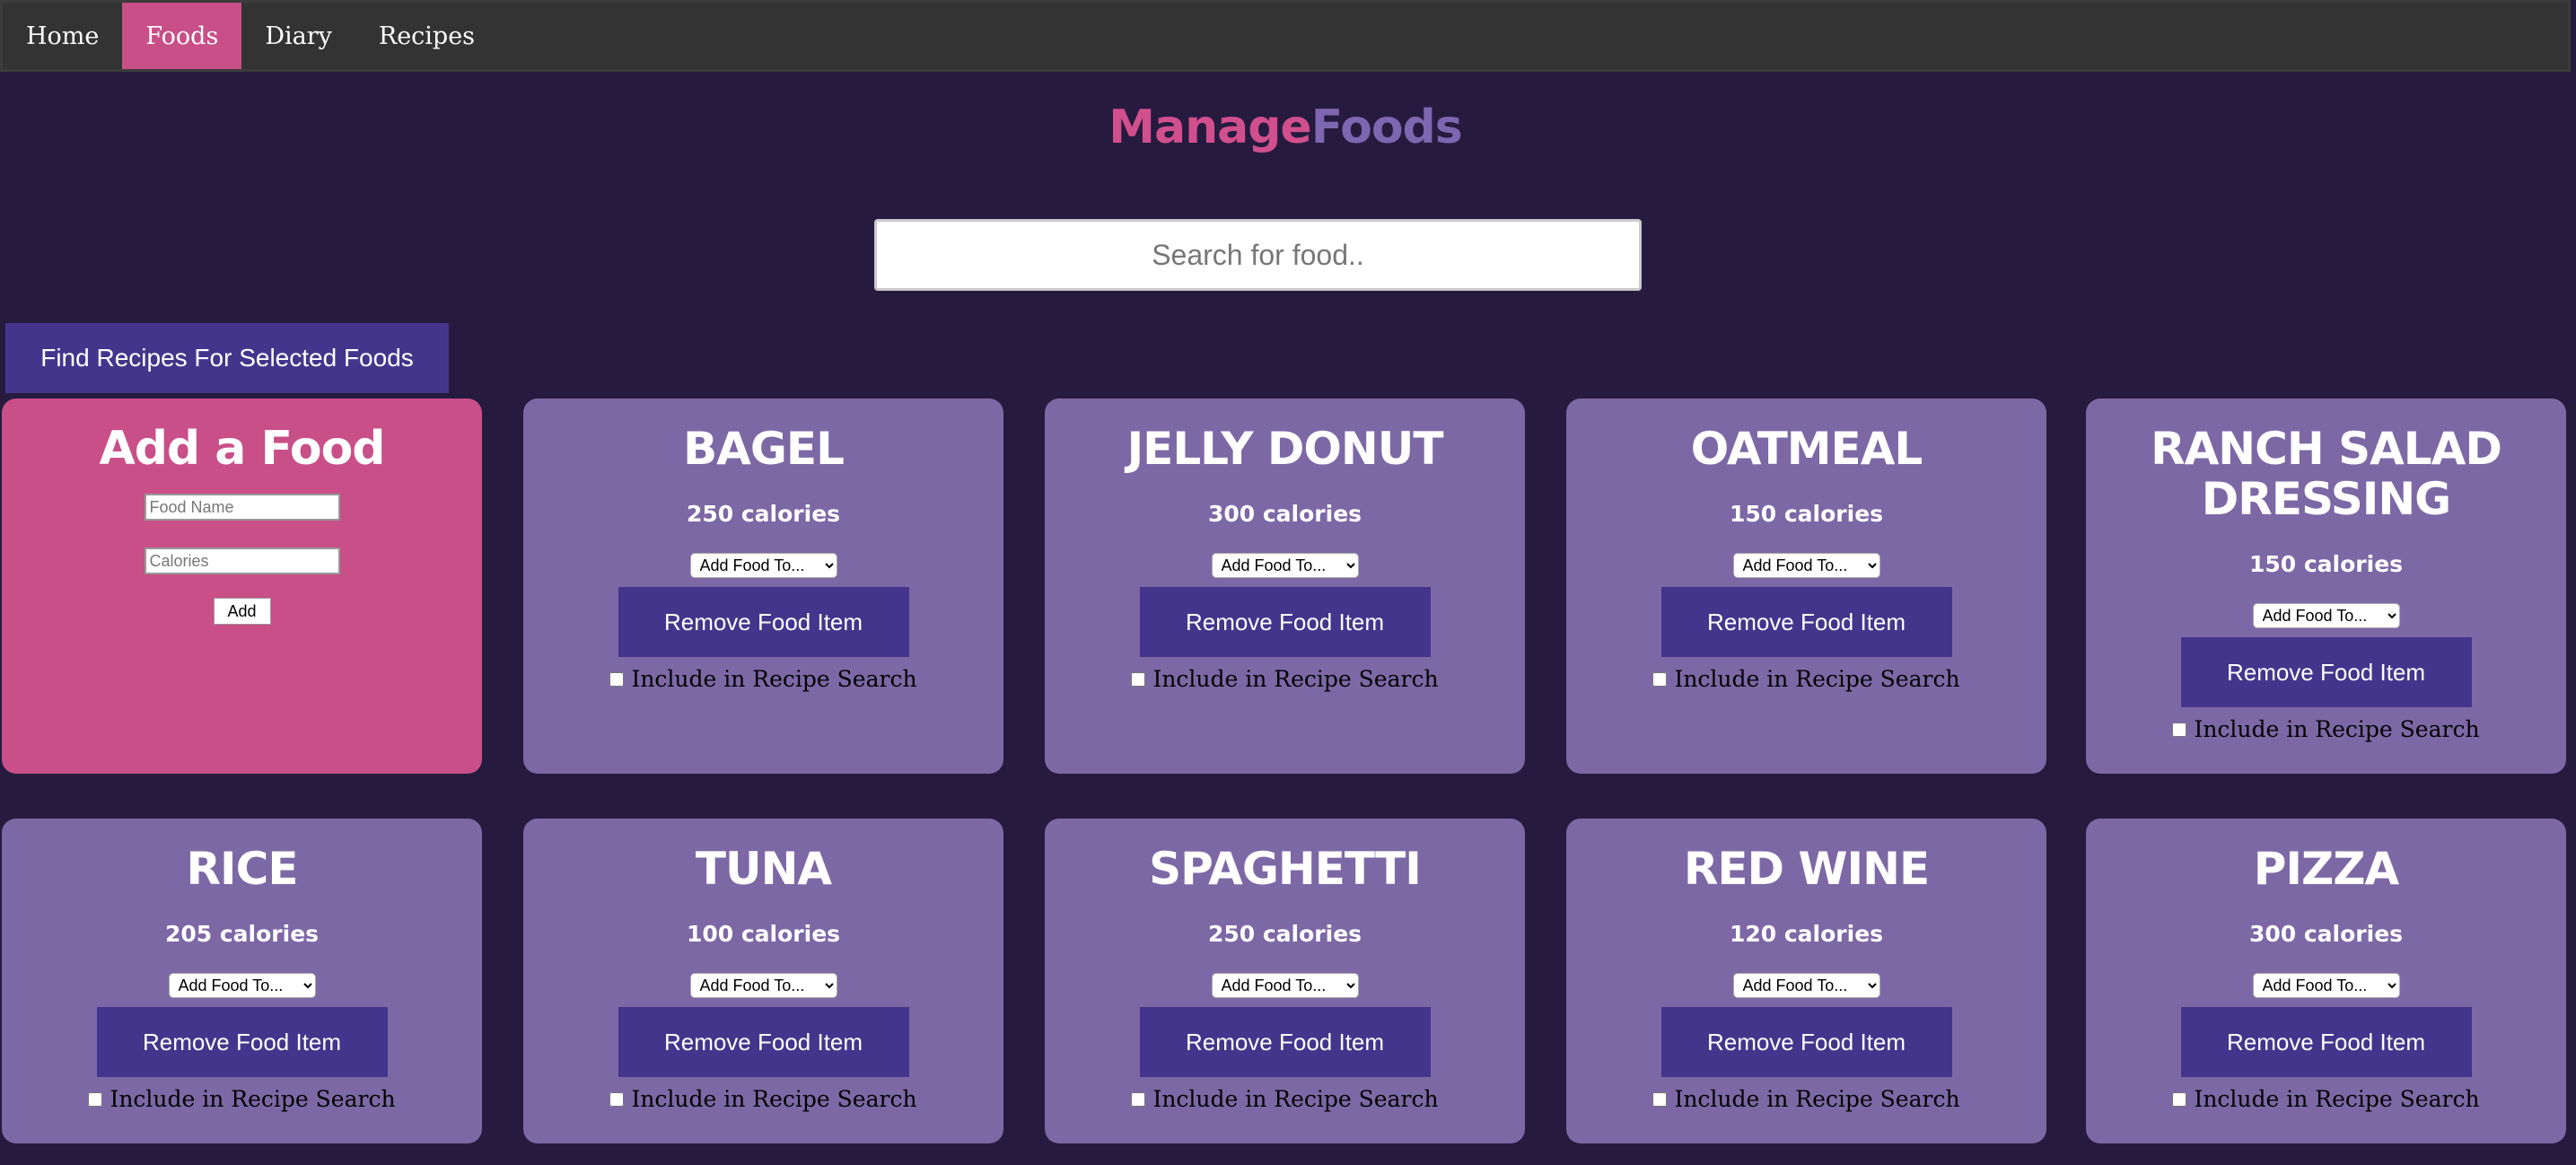 This screenshot has width=2576, height=1165. What do you see at coordinates (242, 611) in the screenshot?
I see `add-food-button: Add` at bounding box center [242, 611].